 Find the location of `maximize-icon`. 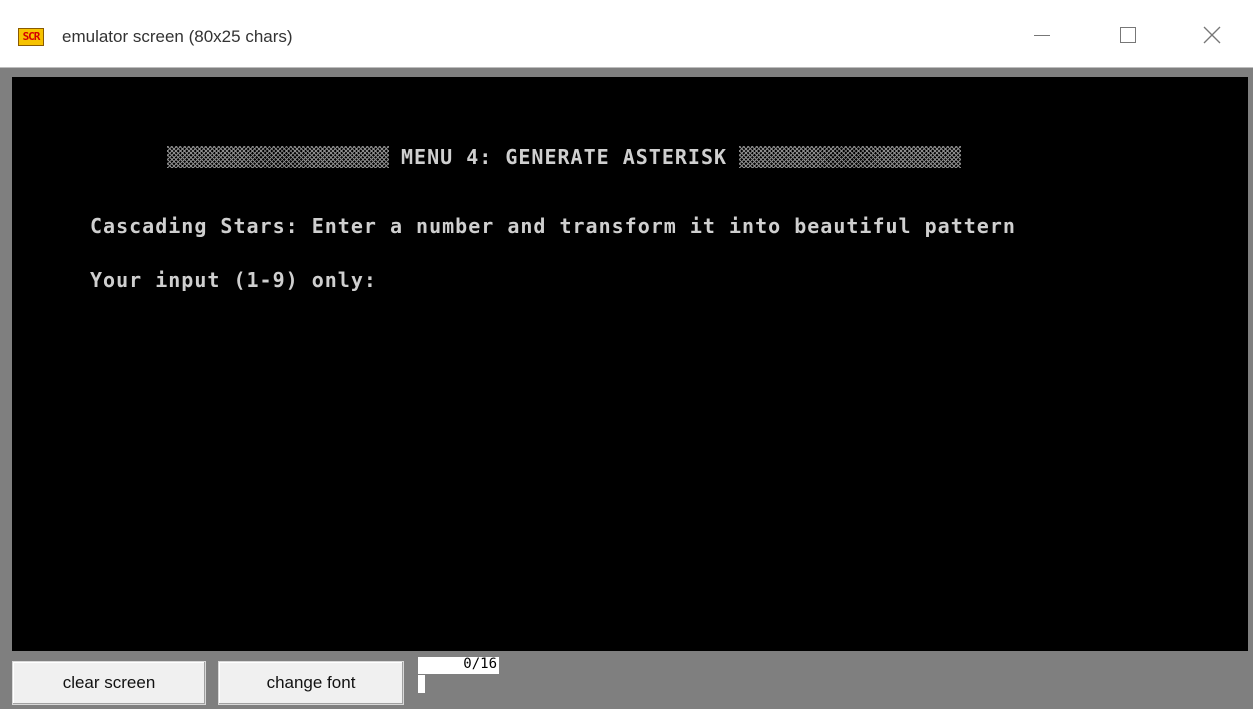

maximize-icon is located at coordinates (1128, 35).